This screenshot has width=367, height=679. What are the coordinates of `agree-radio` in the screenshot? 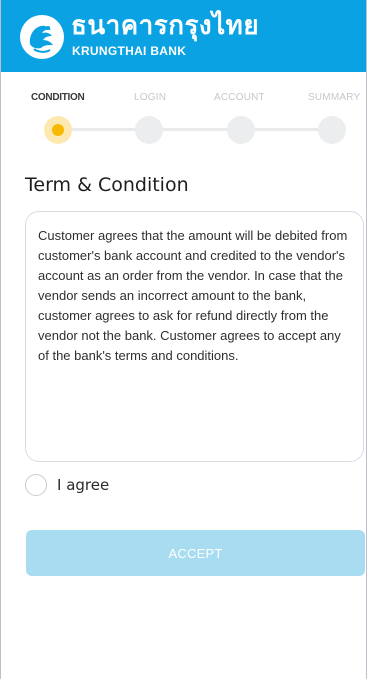 It's located at (36, 485).